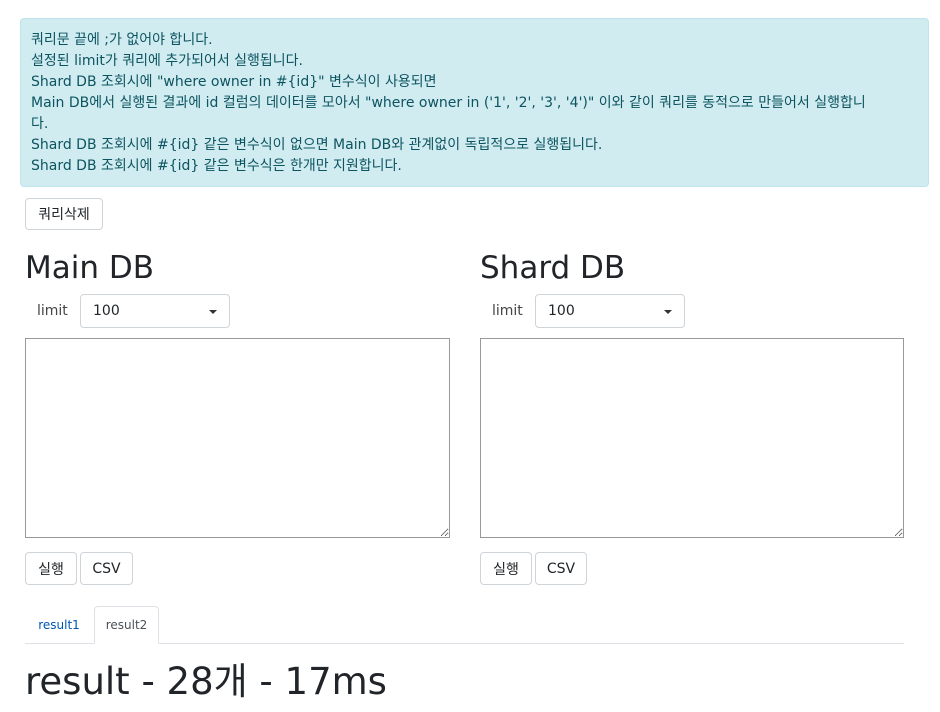  I want to click on notice-line: 쿼리문 끝에 ;가 없어야 합니다., so click(122, 40).